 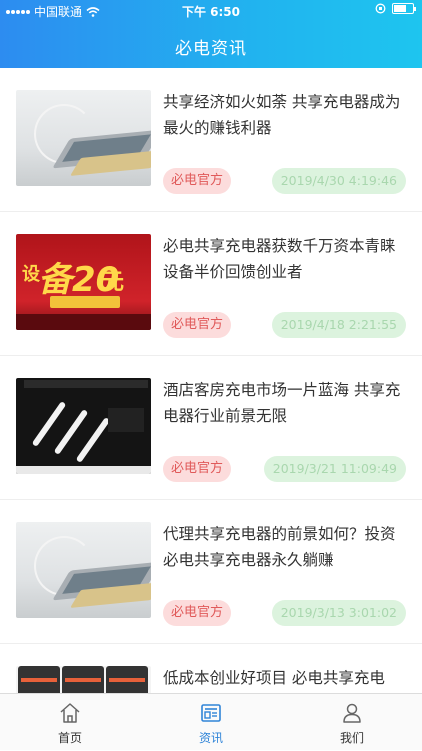 What do you see at coordinates (380, 8) in the screenshot?
I see `orientation-lock-icon` at bounding box center [380, 8].